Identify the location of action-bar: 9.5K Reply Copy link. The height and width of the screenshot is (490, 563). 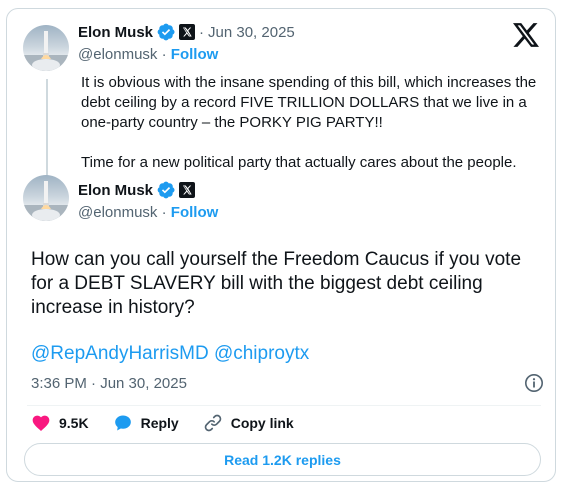
(174, 423).